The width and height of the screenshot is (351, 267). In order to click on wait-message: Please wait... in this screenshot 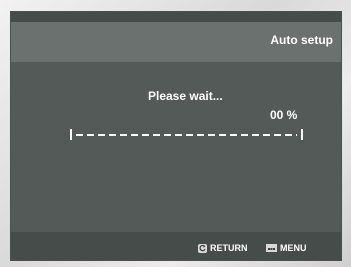, I will do `click(185, 96)`.